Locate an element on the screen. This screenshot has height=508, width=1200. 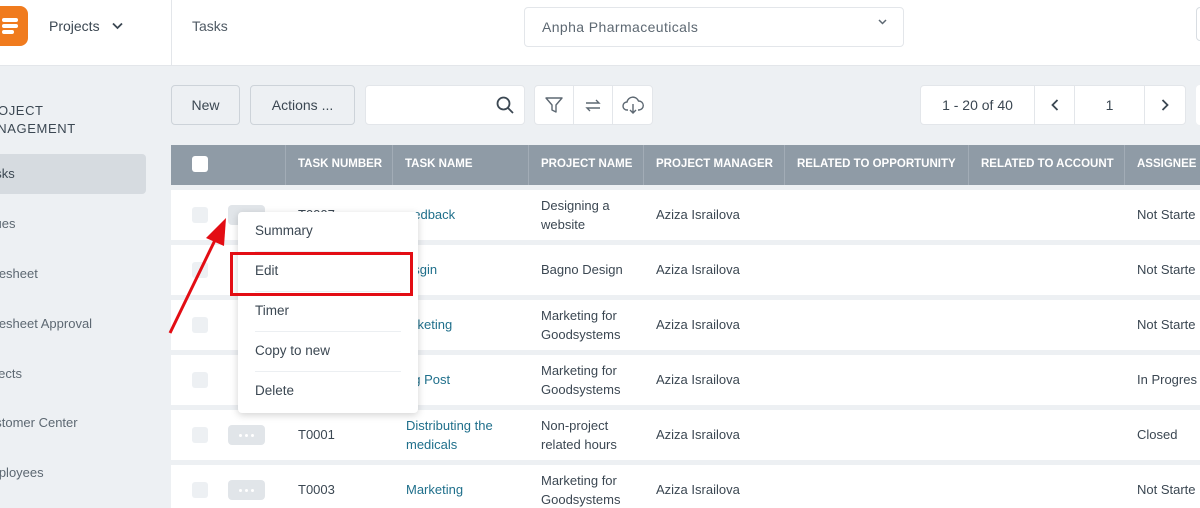
company-select-value: Anpha Pharmaceuticals is located at coordinates (620, 27).